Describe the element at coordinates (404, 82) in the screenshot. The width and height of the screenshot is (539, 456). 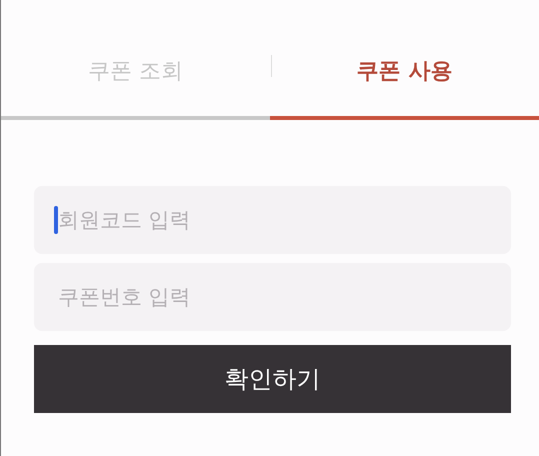
I see `tab: 쿠폰 사용` at that location.